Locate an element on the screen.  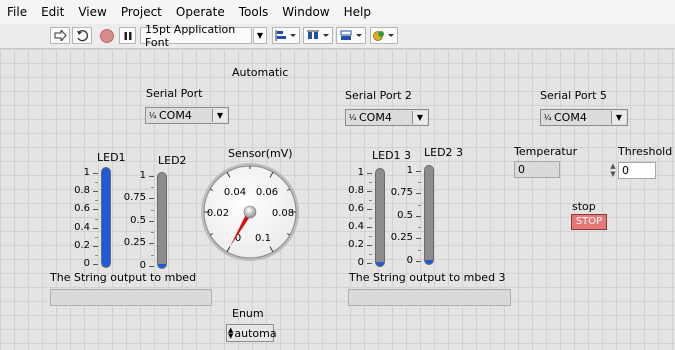
string-output-3-indicator is located at coordinates (429, 297).